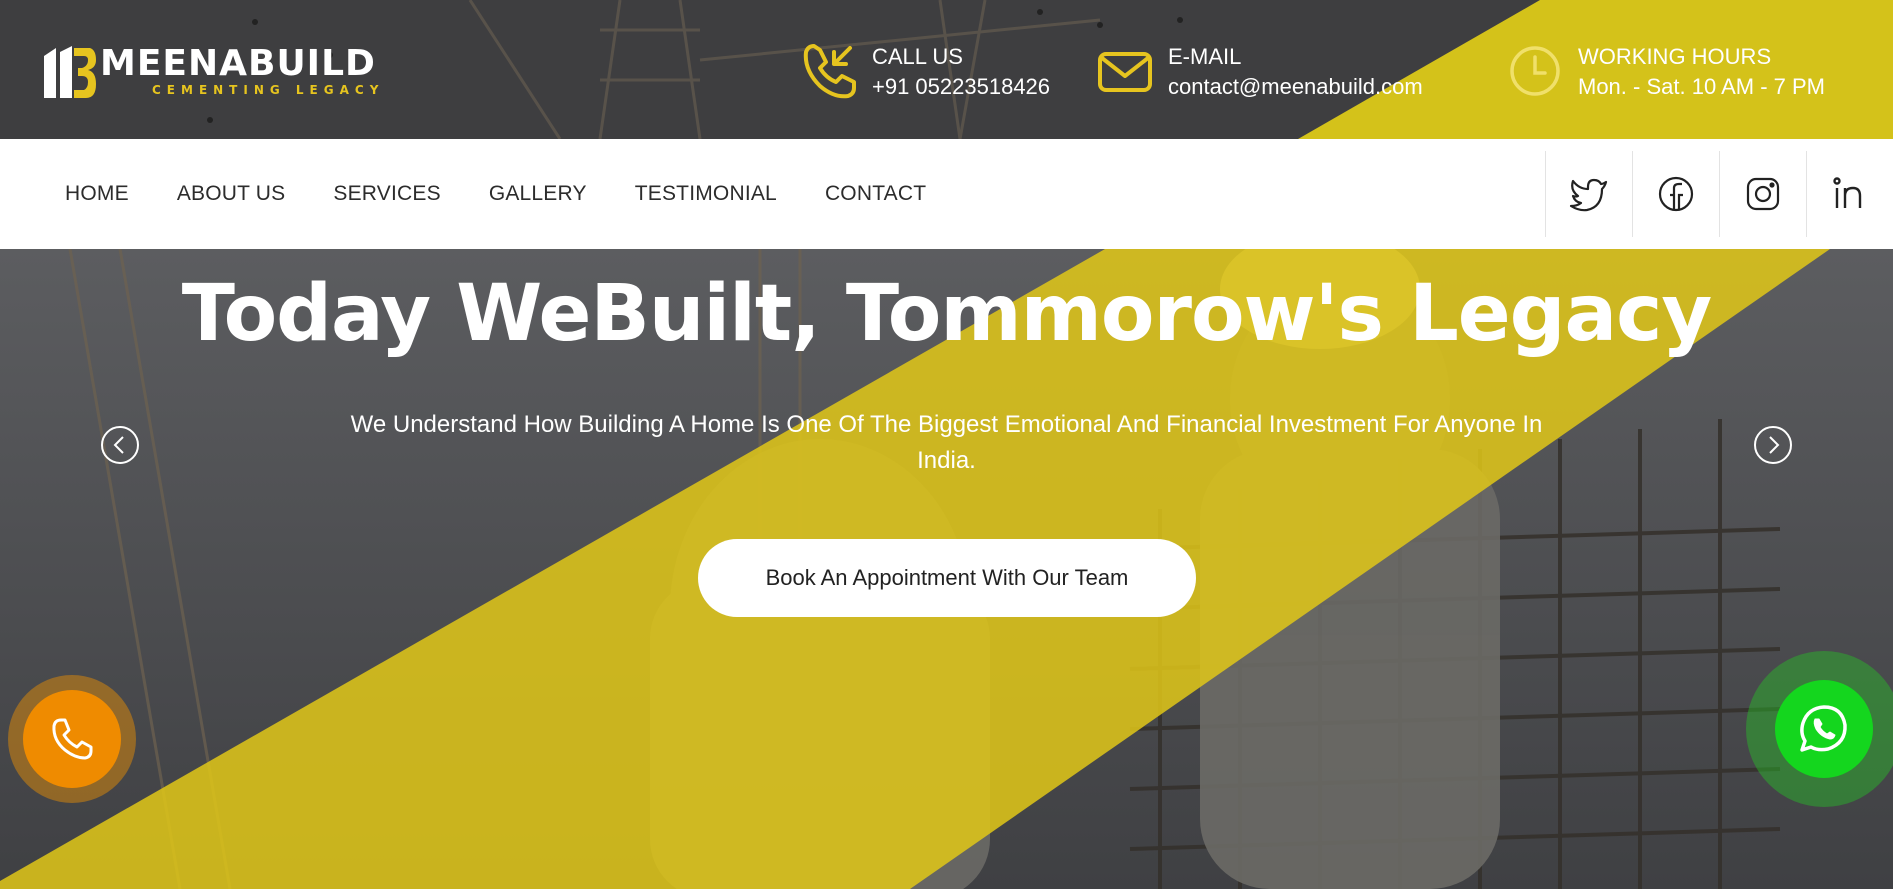 The height and width of the screenshot is (889, 1893). Describe the element at coordinates (386, 194) in the screenshot. I see `nav-services: SERVICES` at that location.